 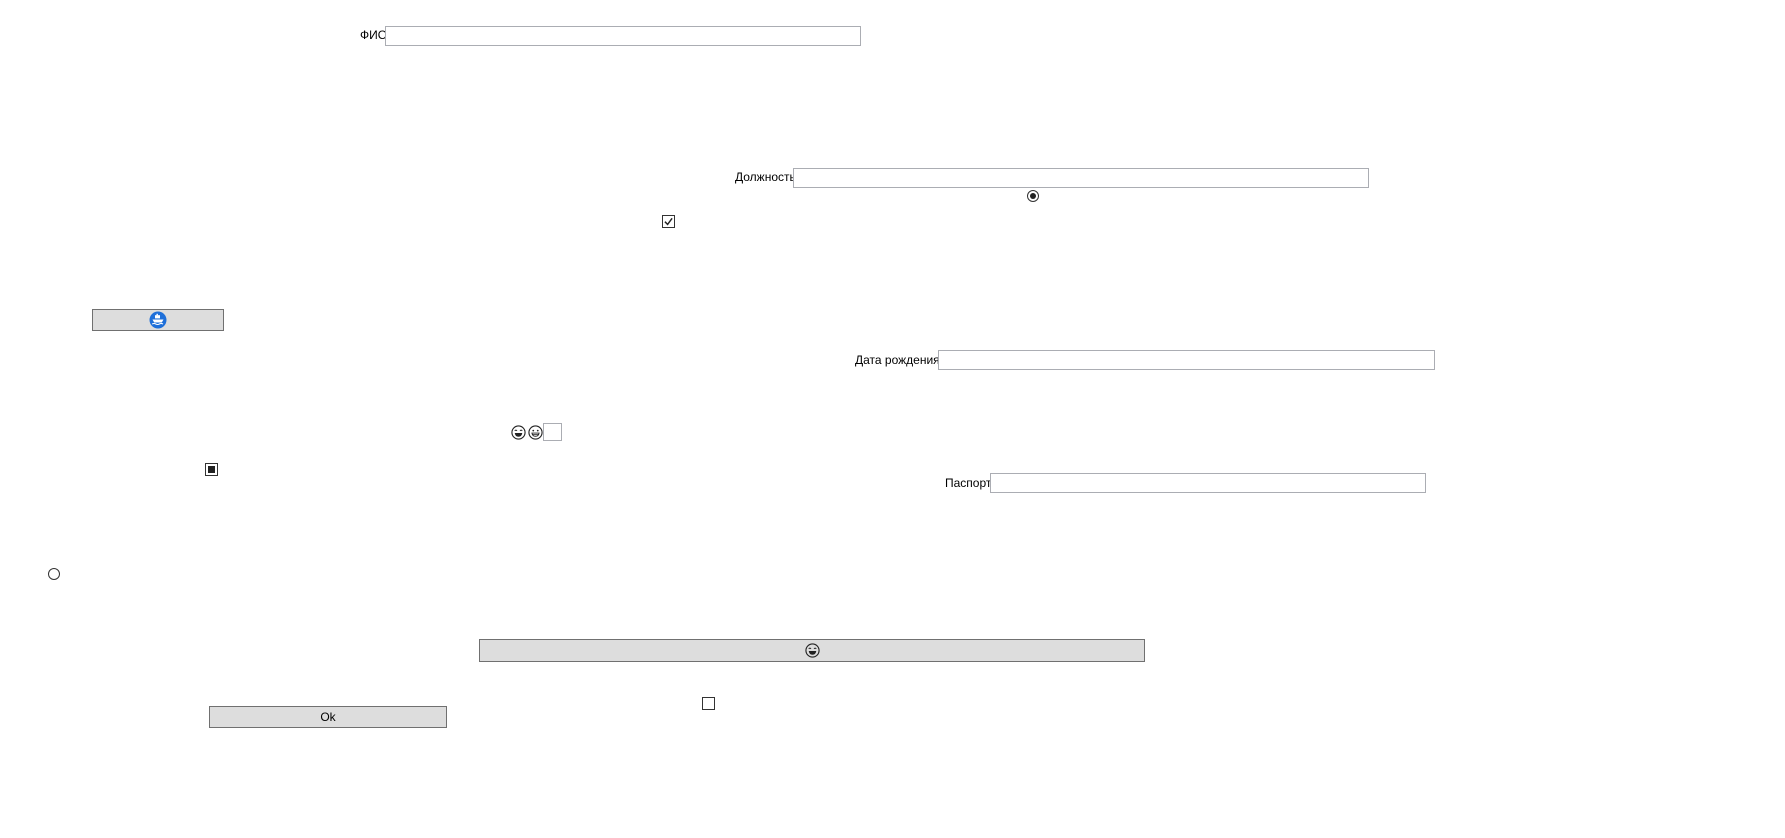 I want to click on passport-label: Паспорт, so click(x=968, y=483).